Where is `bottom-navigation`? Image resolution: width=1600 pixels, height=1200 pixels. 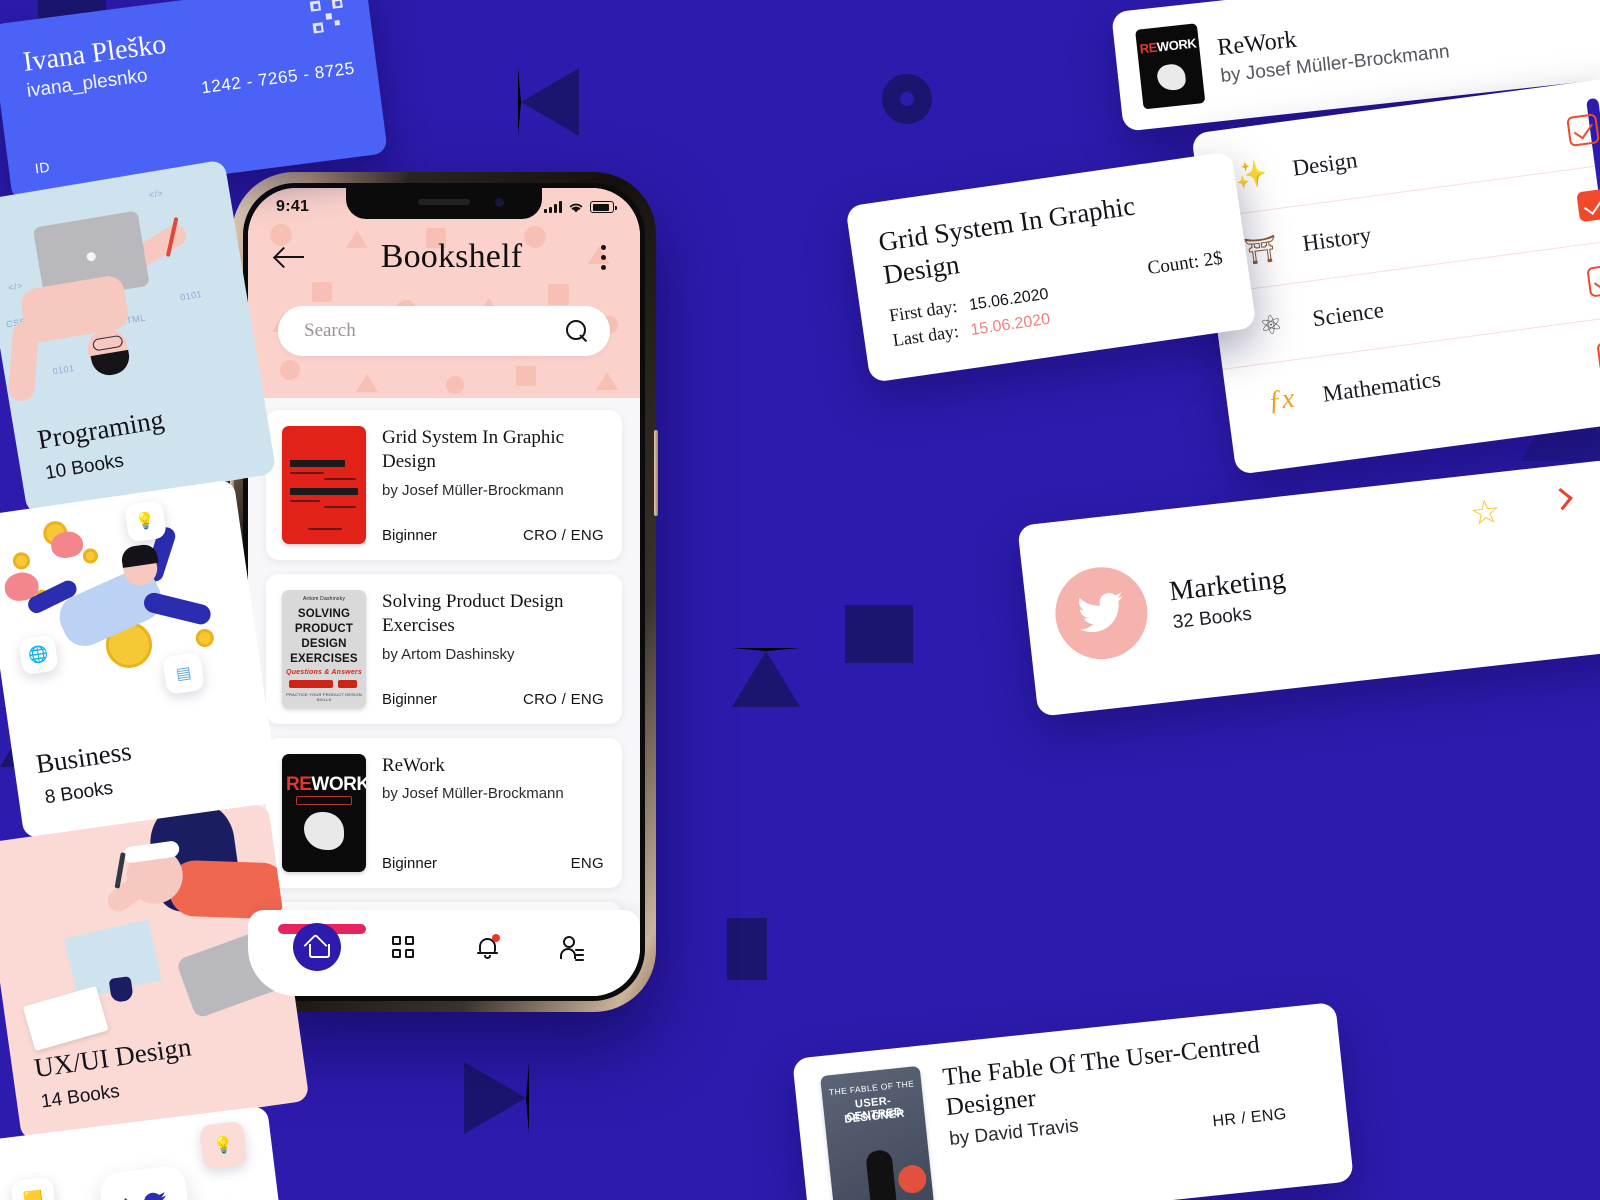 bottom-navigation is located at coordinates (444, 953).